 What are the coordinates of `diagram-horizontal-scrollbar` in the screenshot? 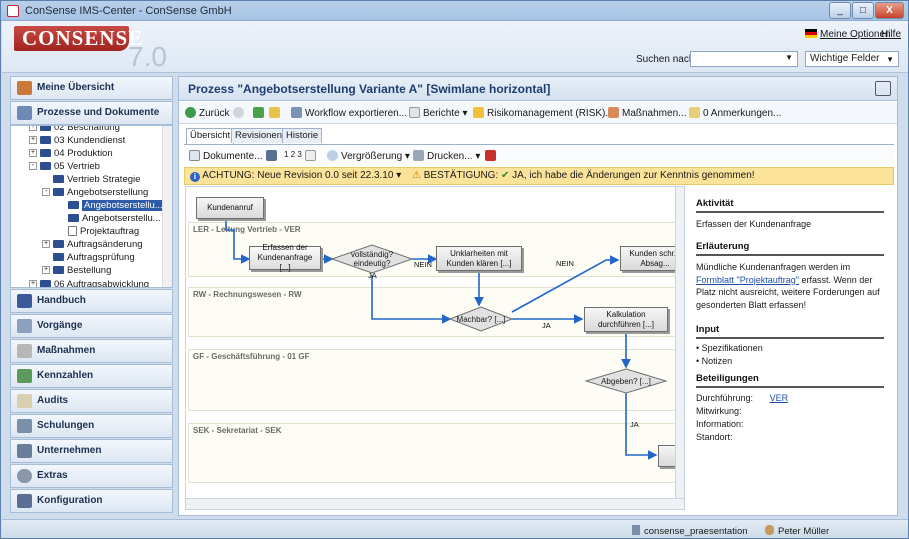 It's located at (435, 503).